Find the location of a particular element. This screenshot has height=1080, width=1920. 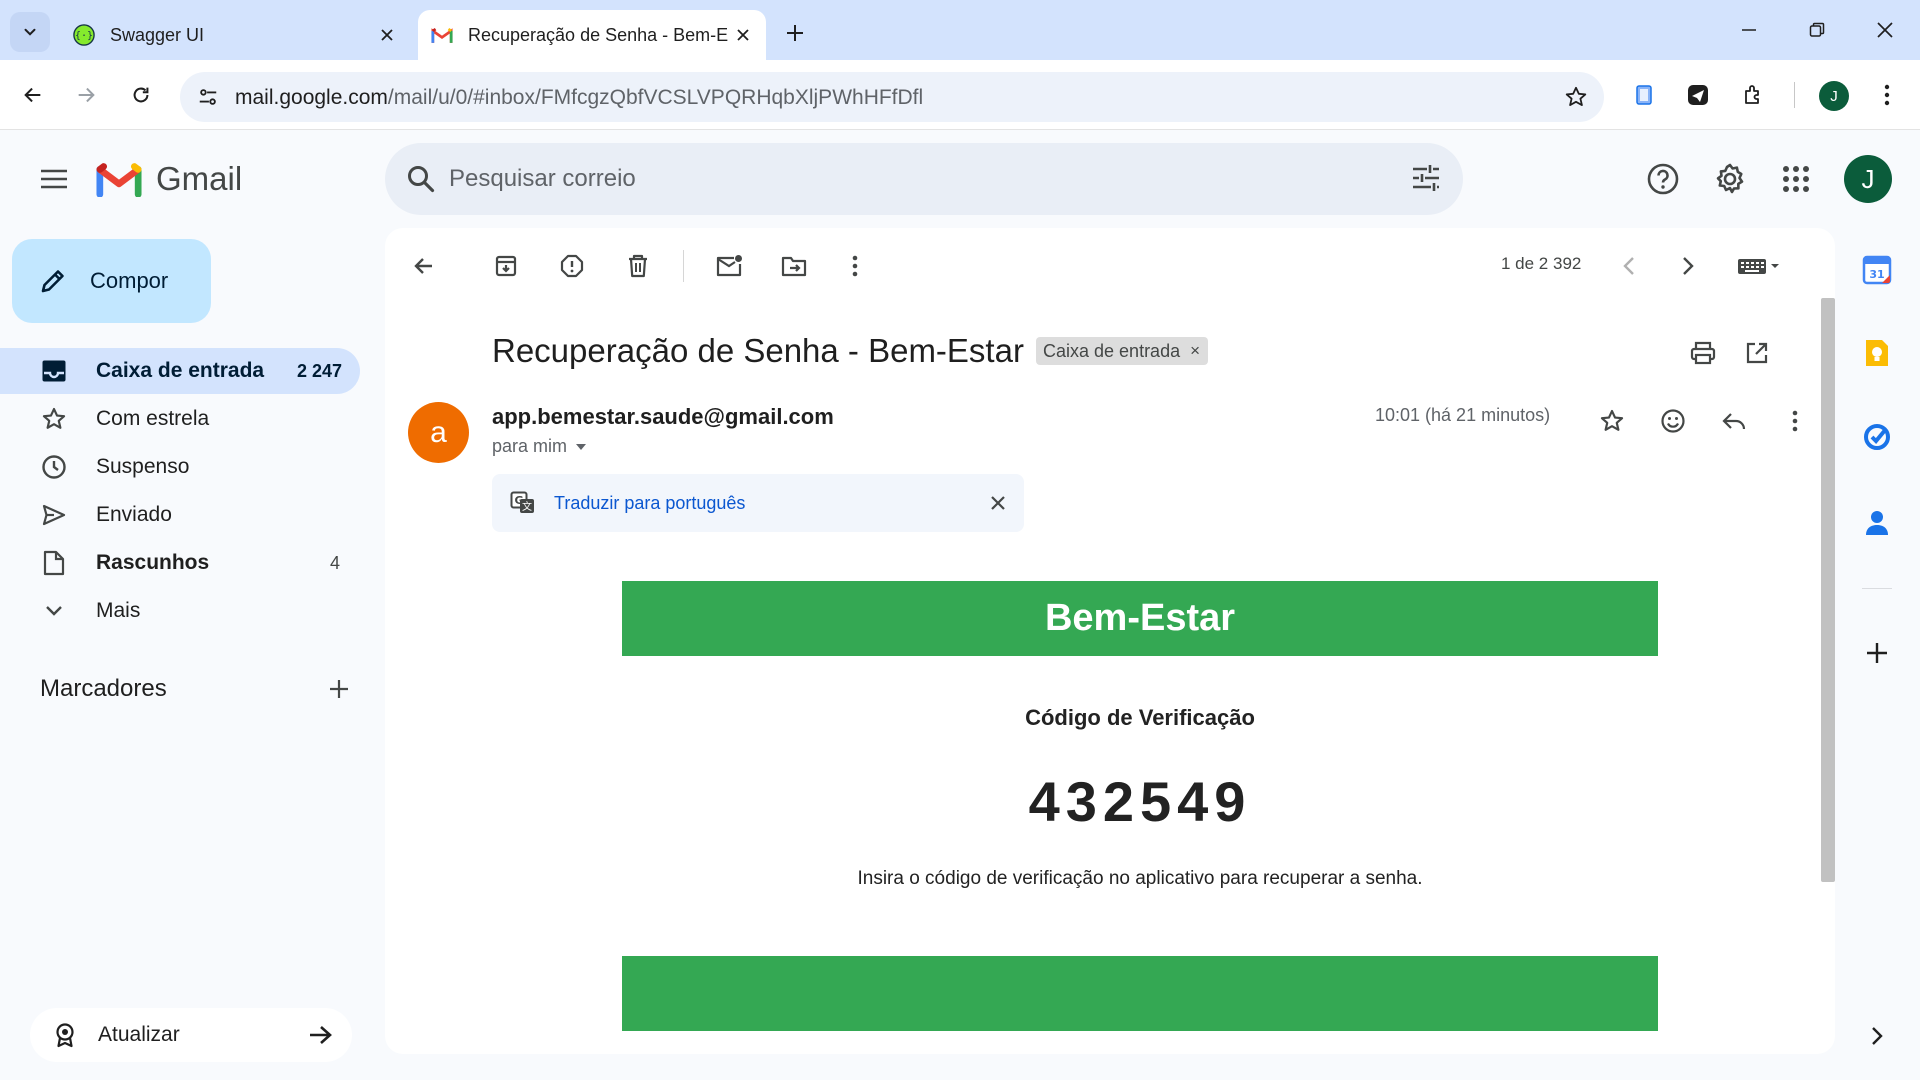

toolbar-divider is located at coordinates (1794, 95).